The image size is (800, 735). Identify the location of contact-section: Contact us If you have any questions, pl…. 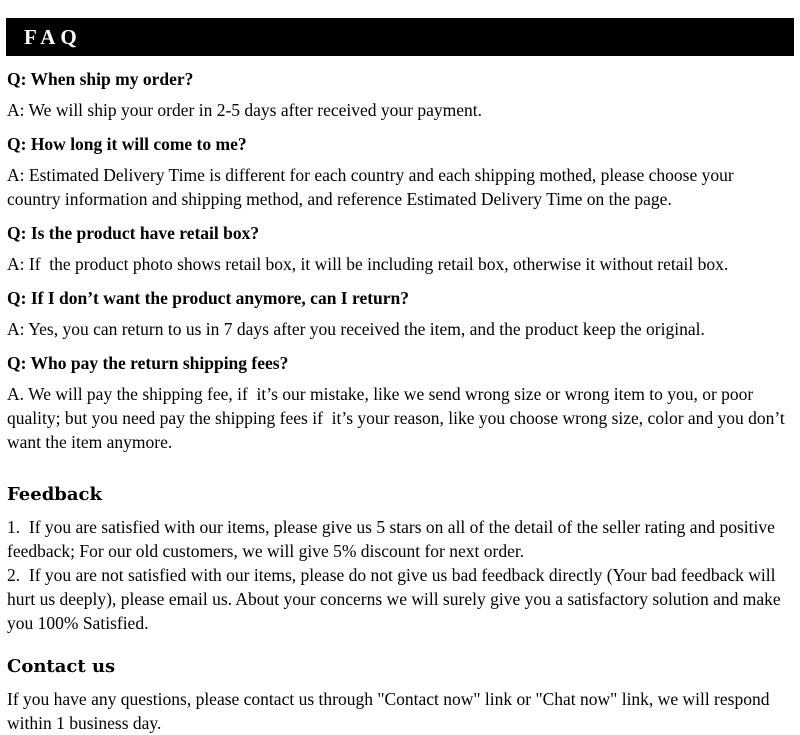
(397, 695).